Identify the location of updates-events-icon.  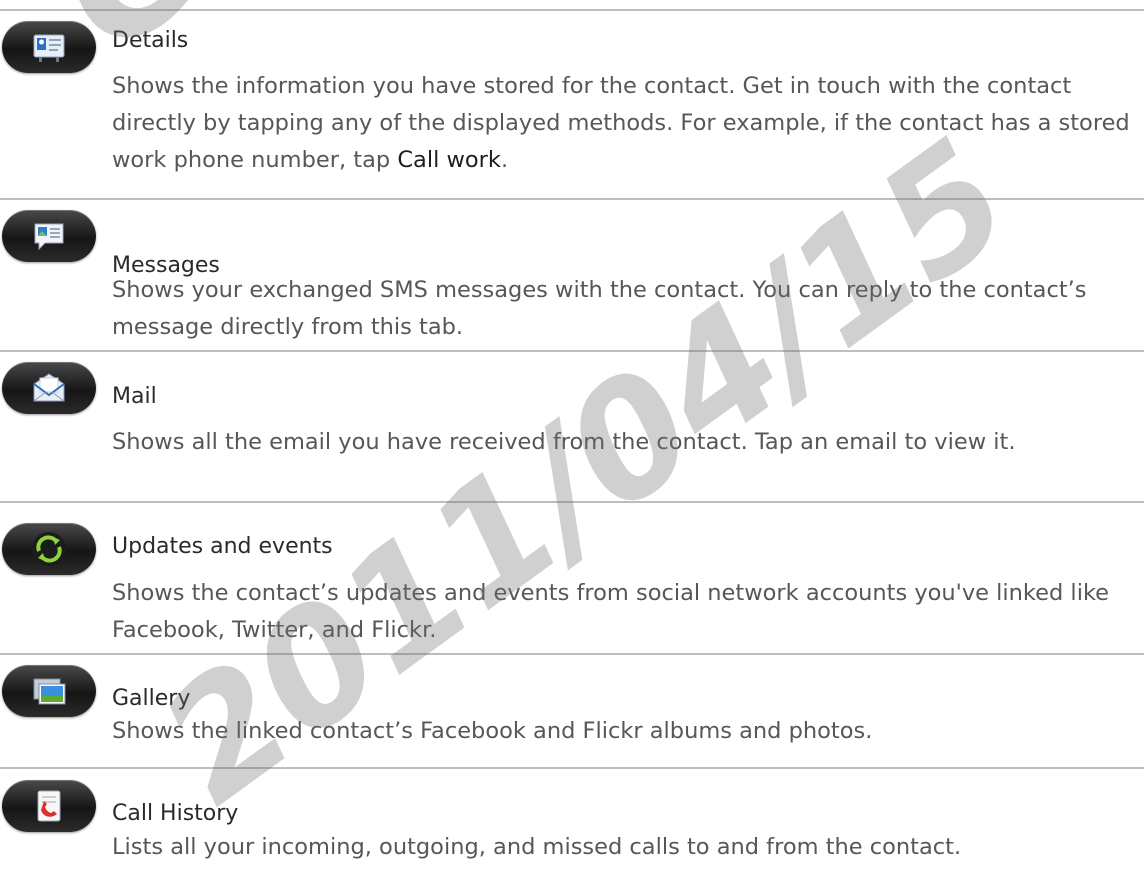
(49, 549).